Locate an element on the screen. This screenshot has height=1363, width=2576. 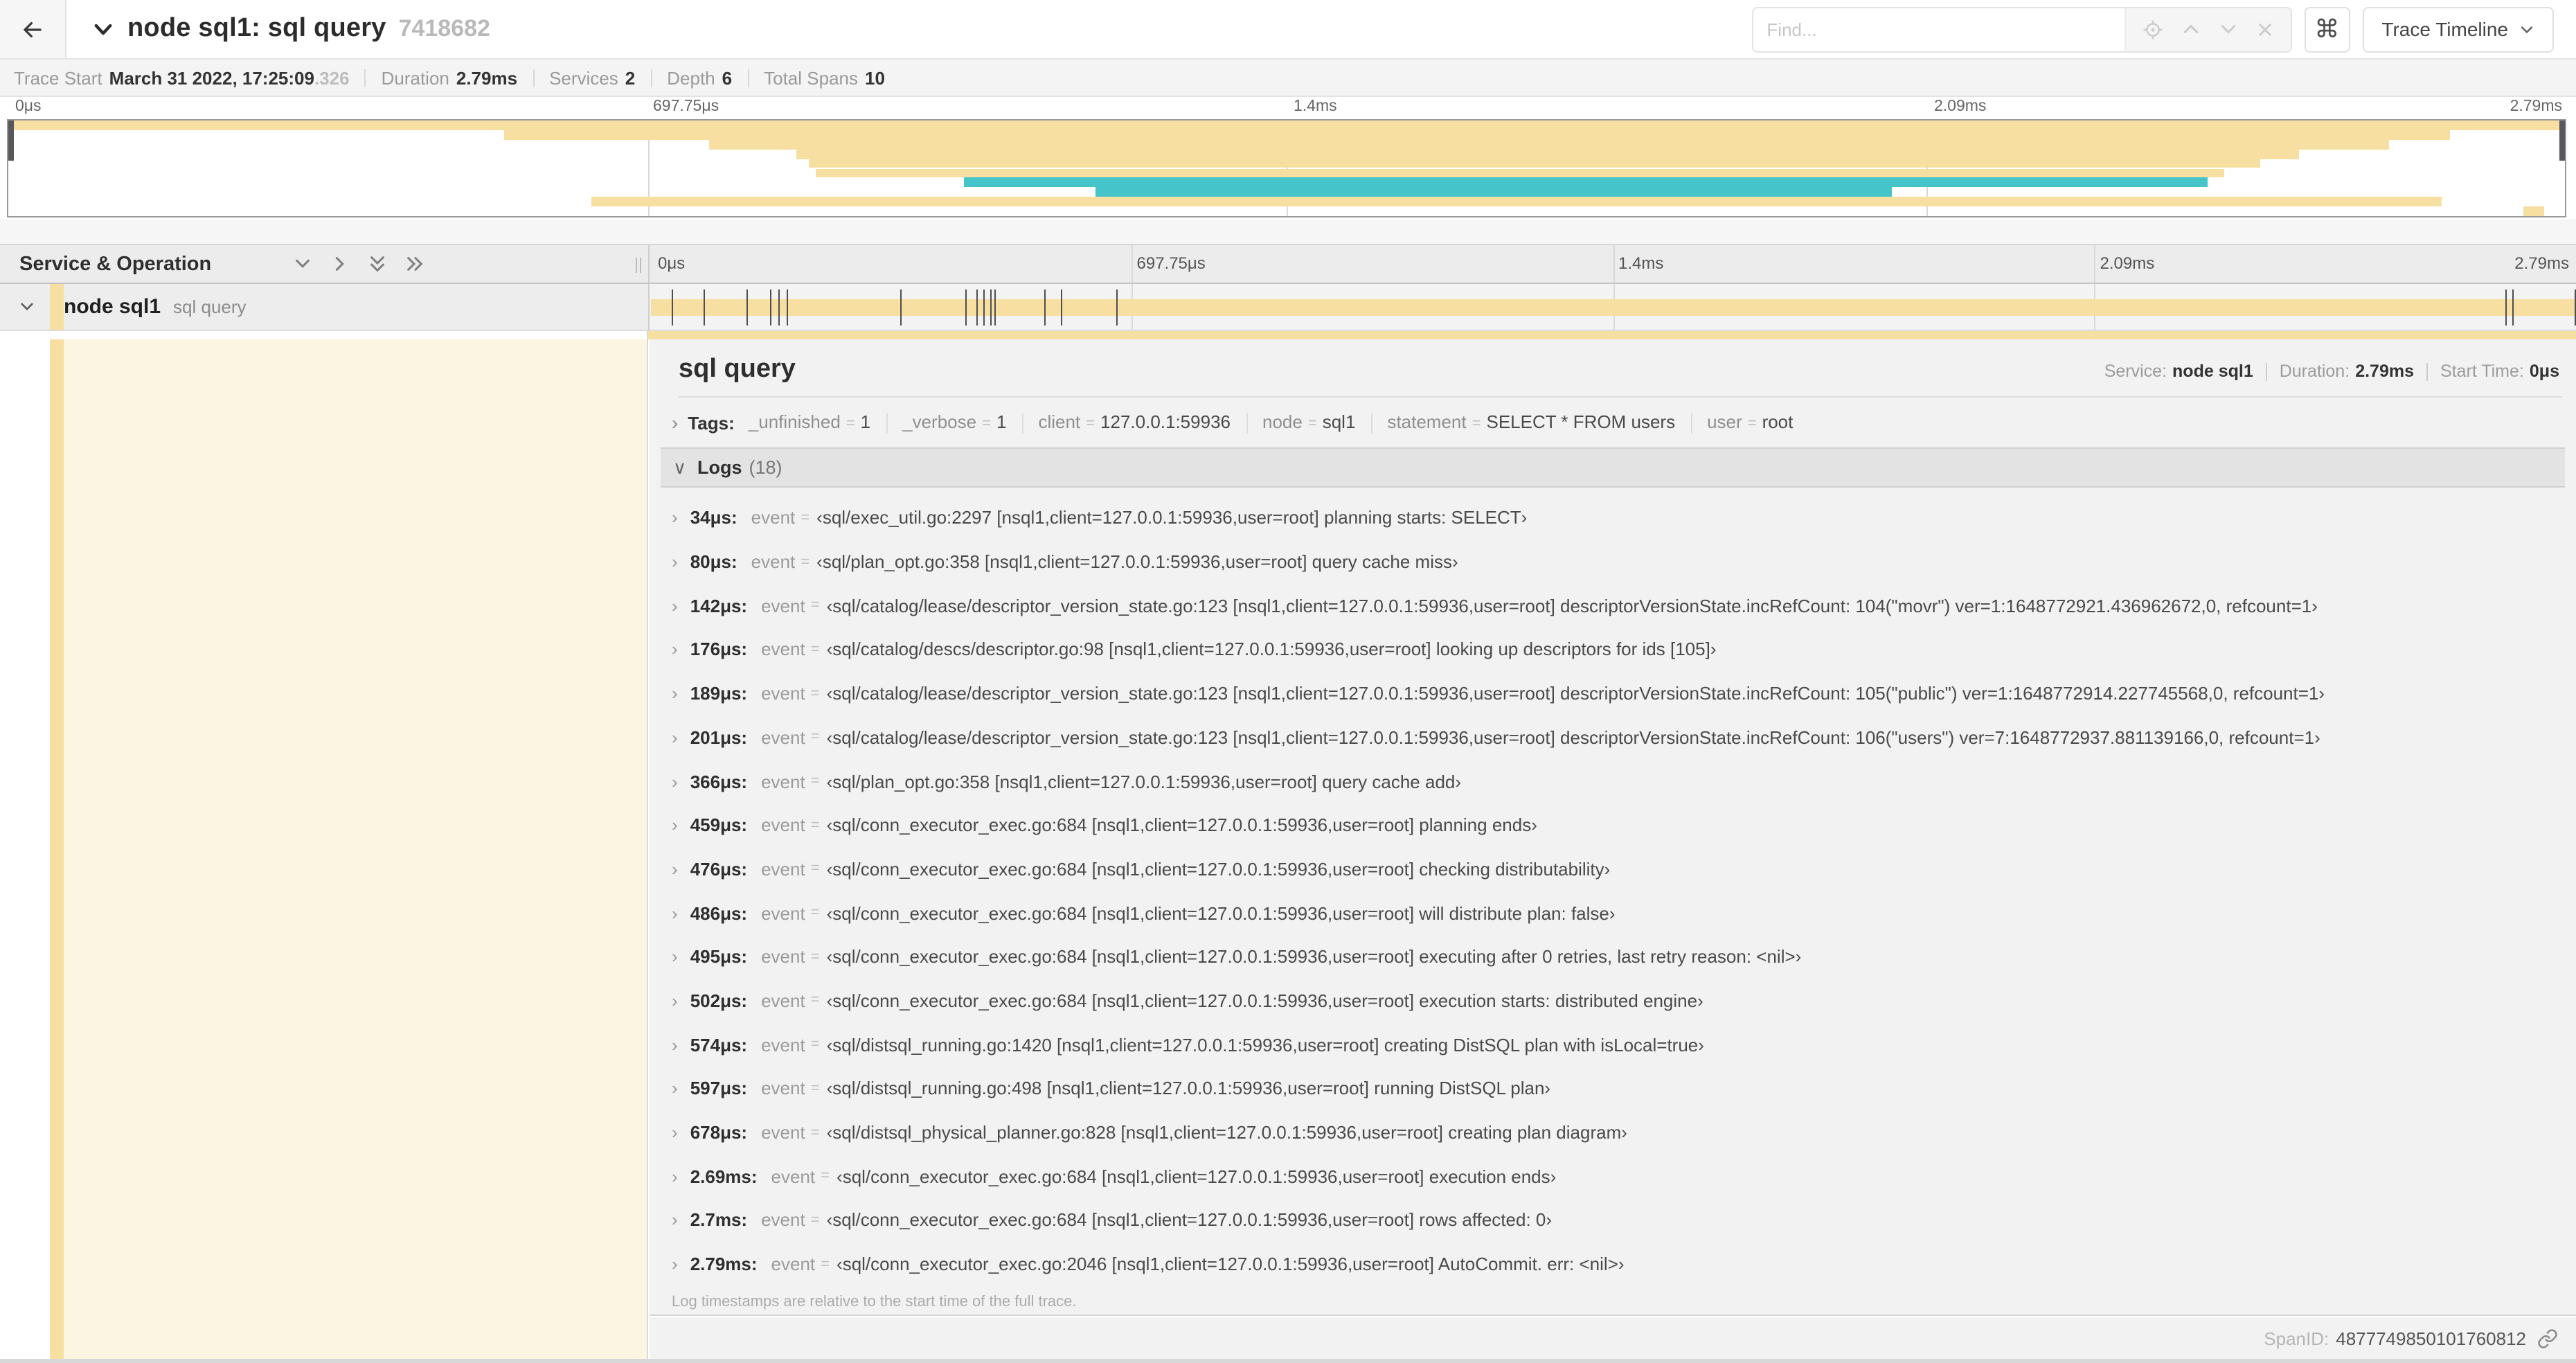
log-timestamp: 2.69ms: is located at coordinates (724, 1176).